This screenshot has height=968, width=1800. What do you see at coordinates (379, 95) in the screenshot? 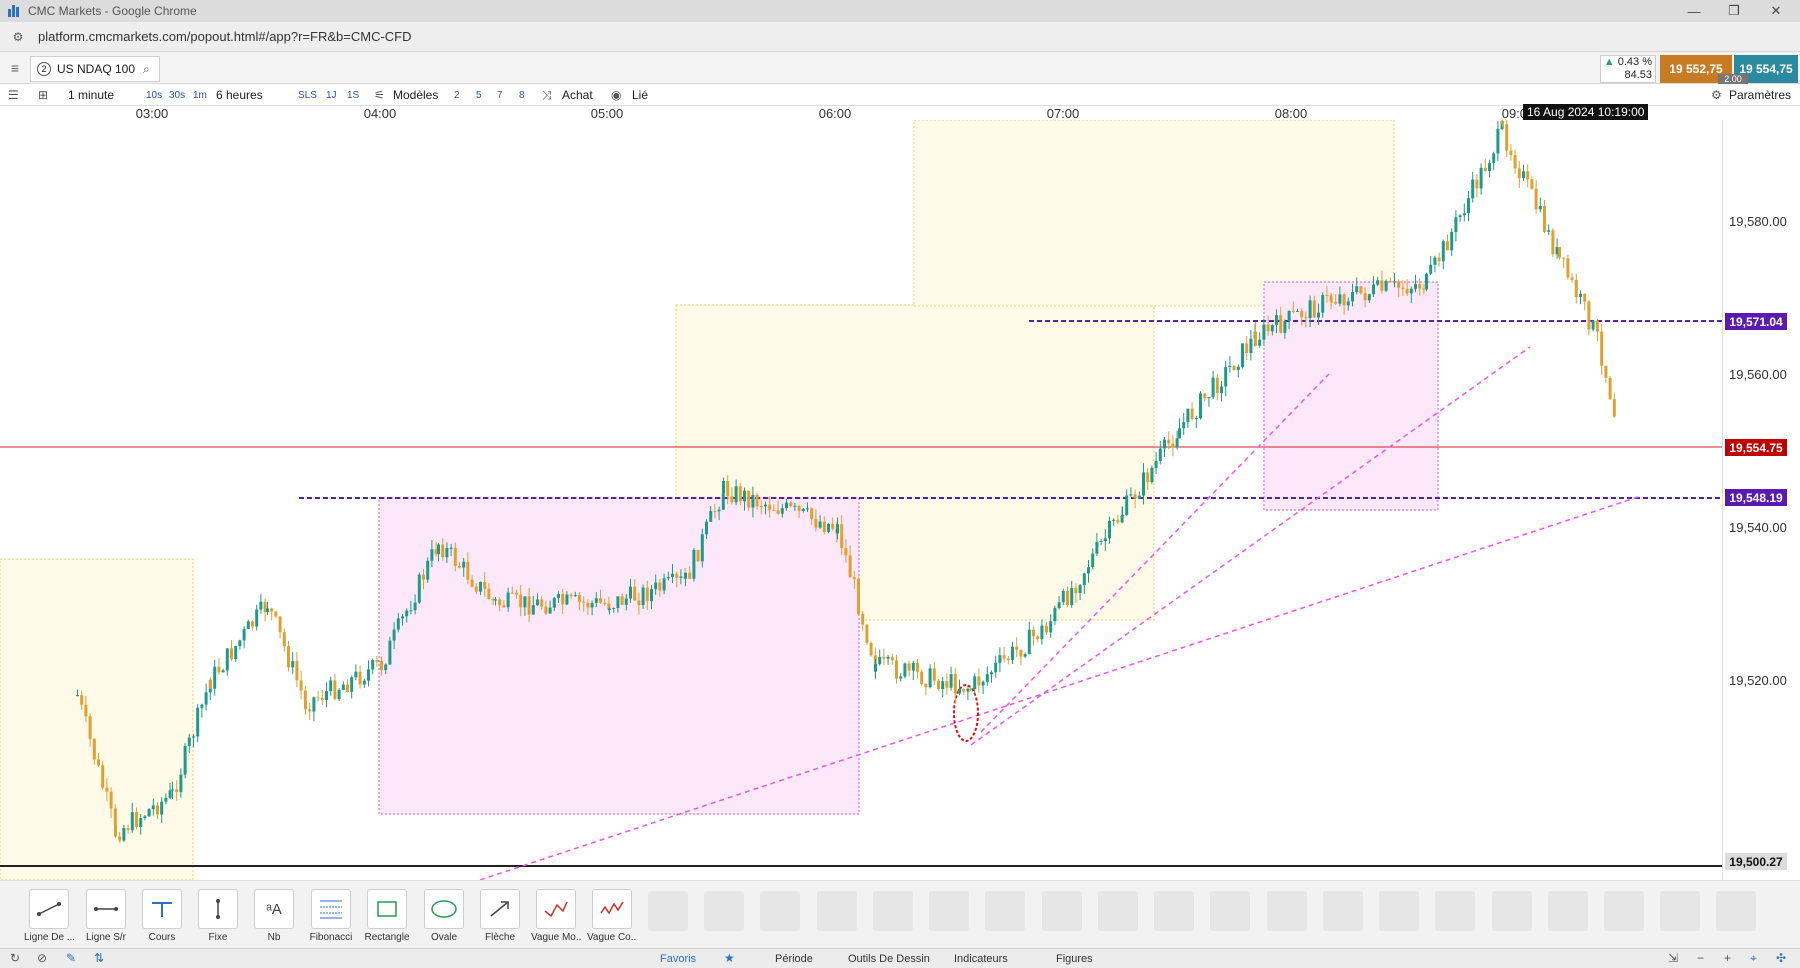
I see `models-icon: ⚟` at bounding box center [379, 95].